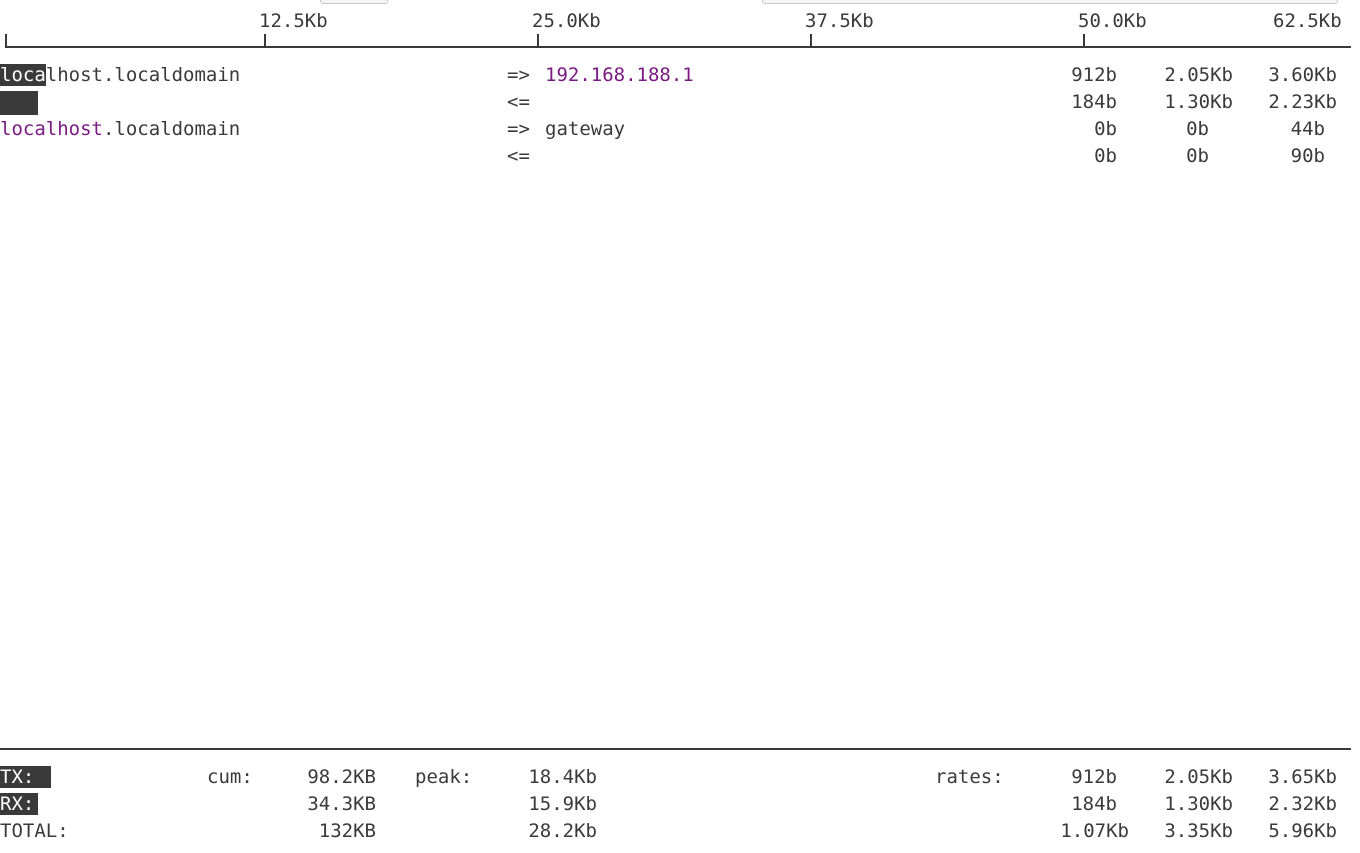  What do you see at coordinates (562, 777) in the screenshot?
I see `tx-peak-value: 18.4Kb` at bounding box center [562, 777].